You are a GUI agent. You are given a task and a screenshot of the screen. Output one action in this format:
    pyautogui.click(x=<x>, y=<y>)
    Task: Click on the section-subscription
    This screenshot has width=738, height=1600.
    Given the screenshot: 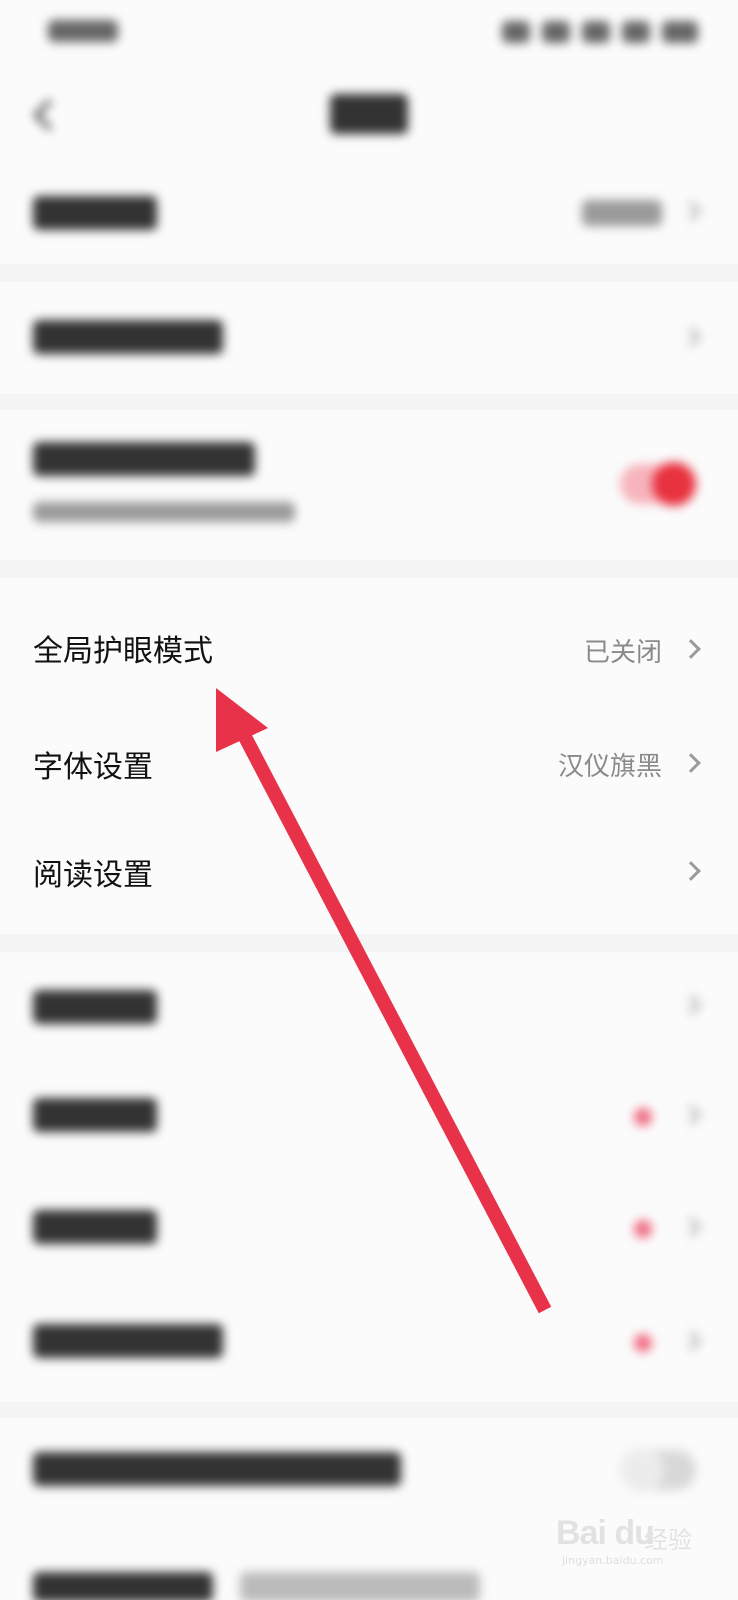 What is the action you would take?
    pyautogui.click(x=369, y=338)
    